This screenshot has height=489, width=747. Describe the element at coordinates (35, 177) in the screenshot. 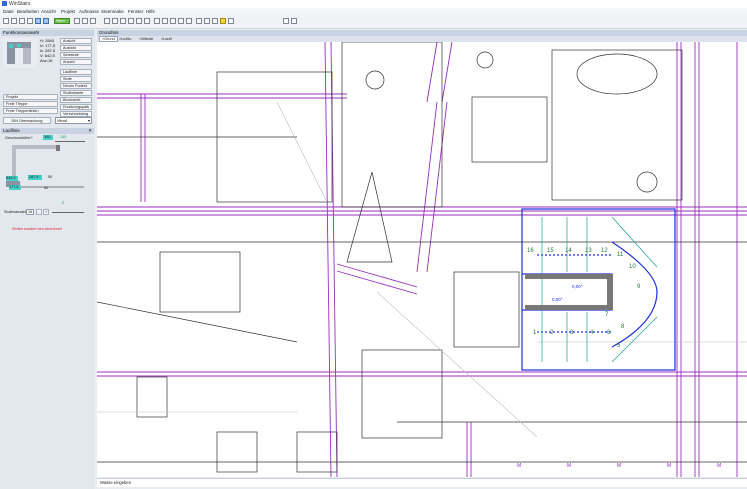

I see `field-v1: 287,5` at that location.